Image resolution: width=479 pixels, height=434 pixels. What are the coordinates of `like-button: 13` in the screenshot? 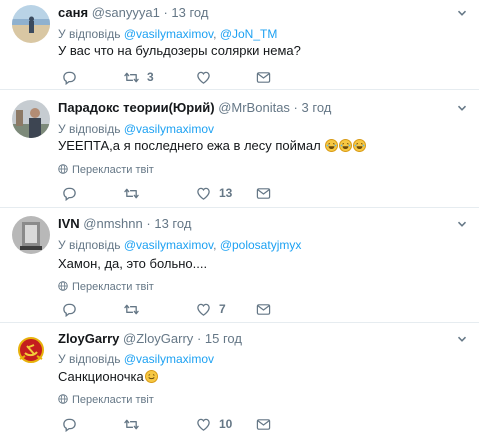 It's located at (214, 193).